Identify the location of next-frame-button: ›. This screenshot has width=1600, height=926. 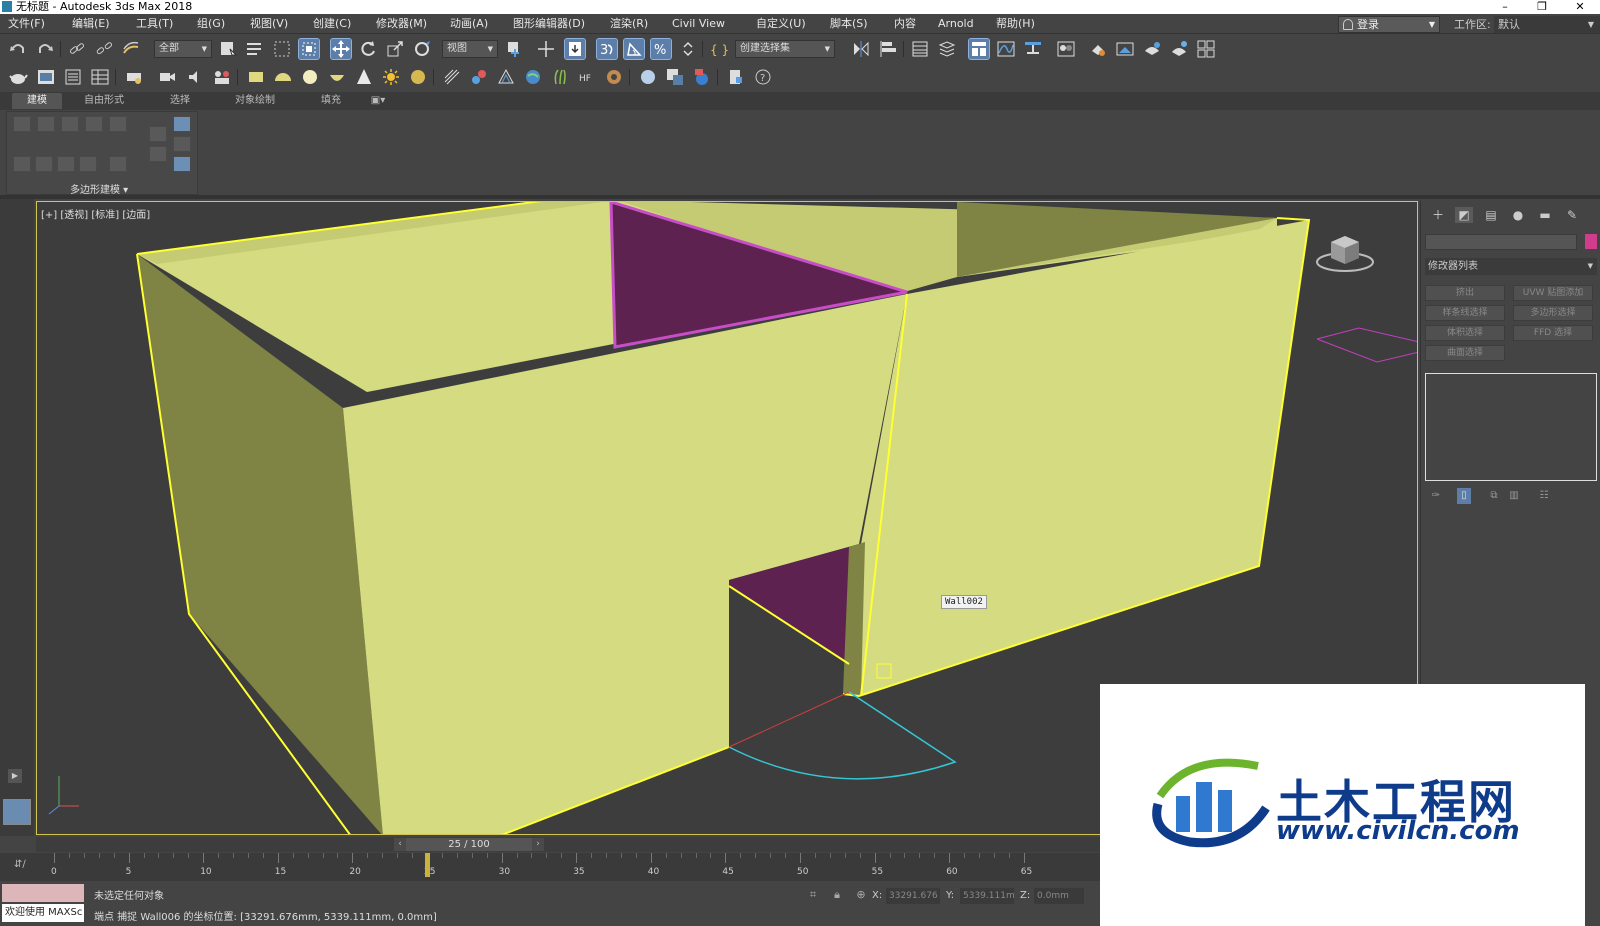
(538, 844).